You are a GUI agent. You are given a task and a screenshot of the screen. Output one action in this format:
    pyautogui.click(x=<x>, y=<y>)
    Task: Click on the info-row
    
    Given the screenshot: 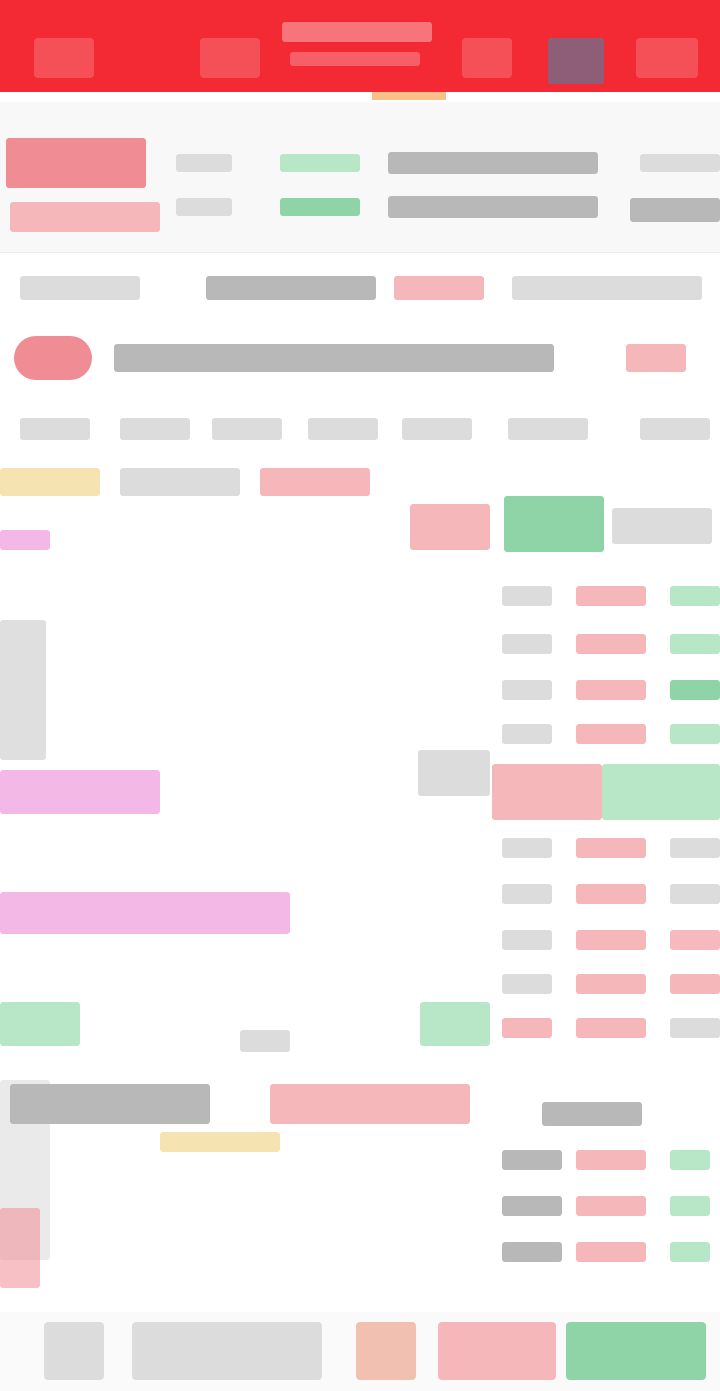 What is the action you would take?
    pyautogui.click(x=360, y=289)
    